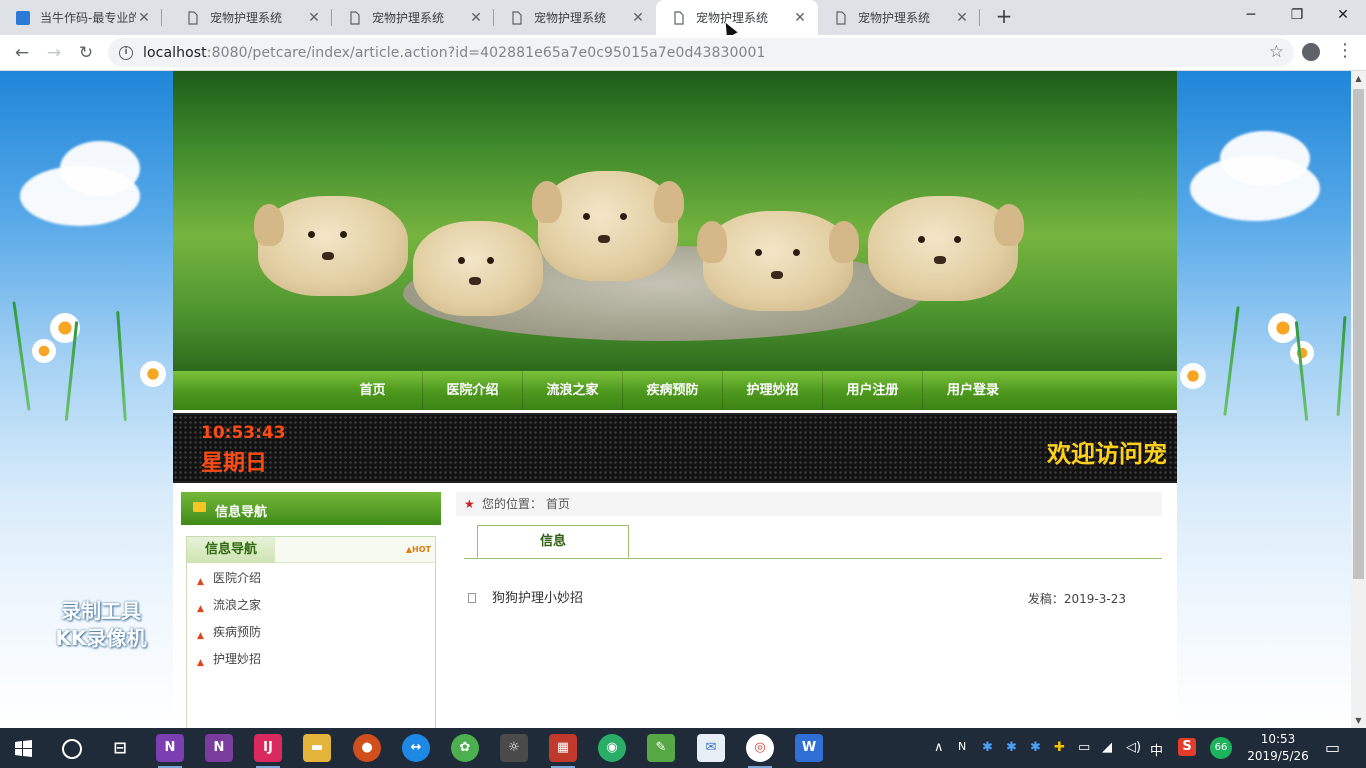  Describe the element at coordinates (311, 610) in the screenshot. I see `info-sidebar: 信息导航 信息导航 ▲HOT ▲ 医院介绍 ▲ 流浪之家 ▲ 疾病预防 ▲ 护理妙招` at that location.